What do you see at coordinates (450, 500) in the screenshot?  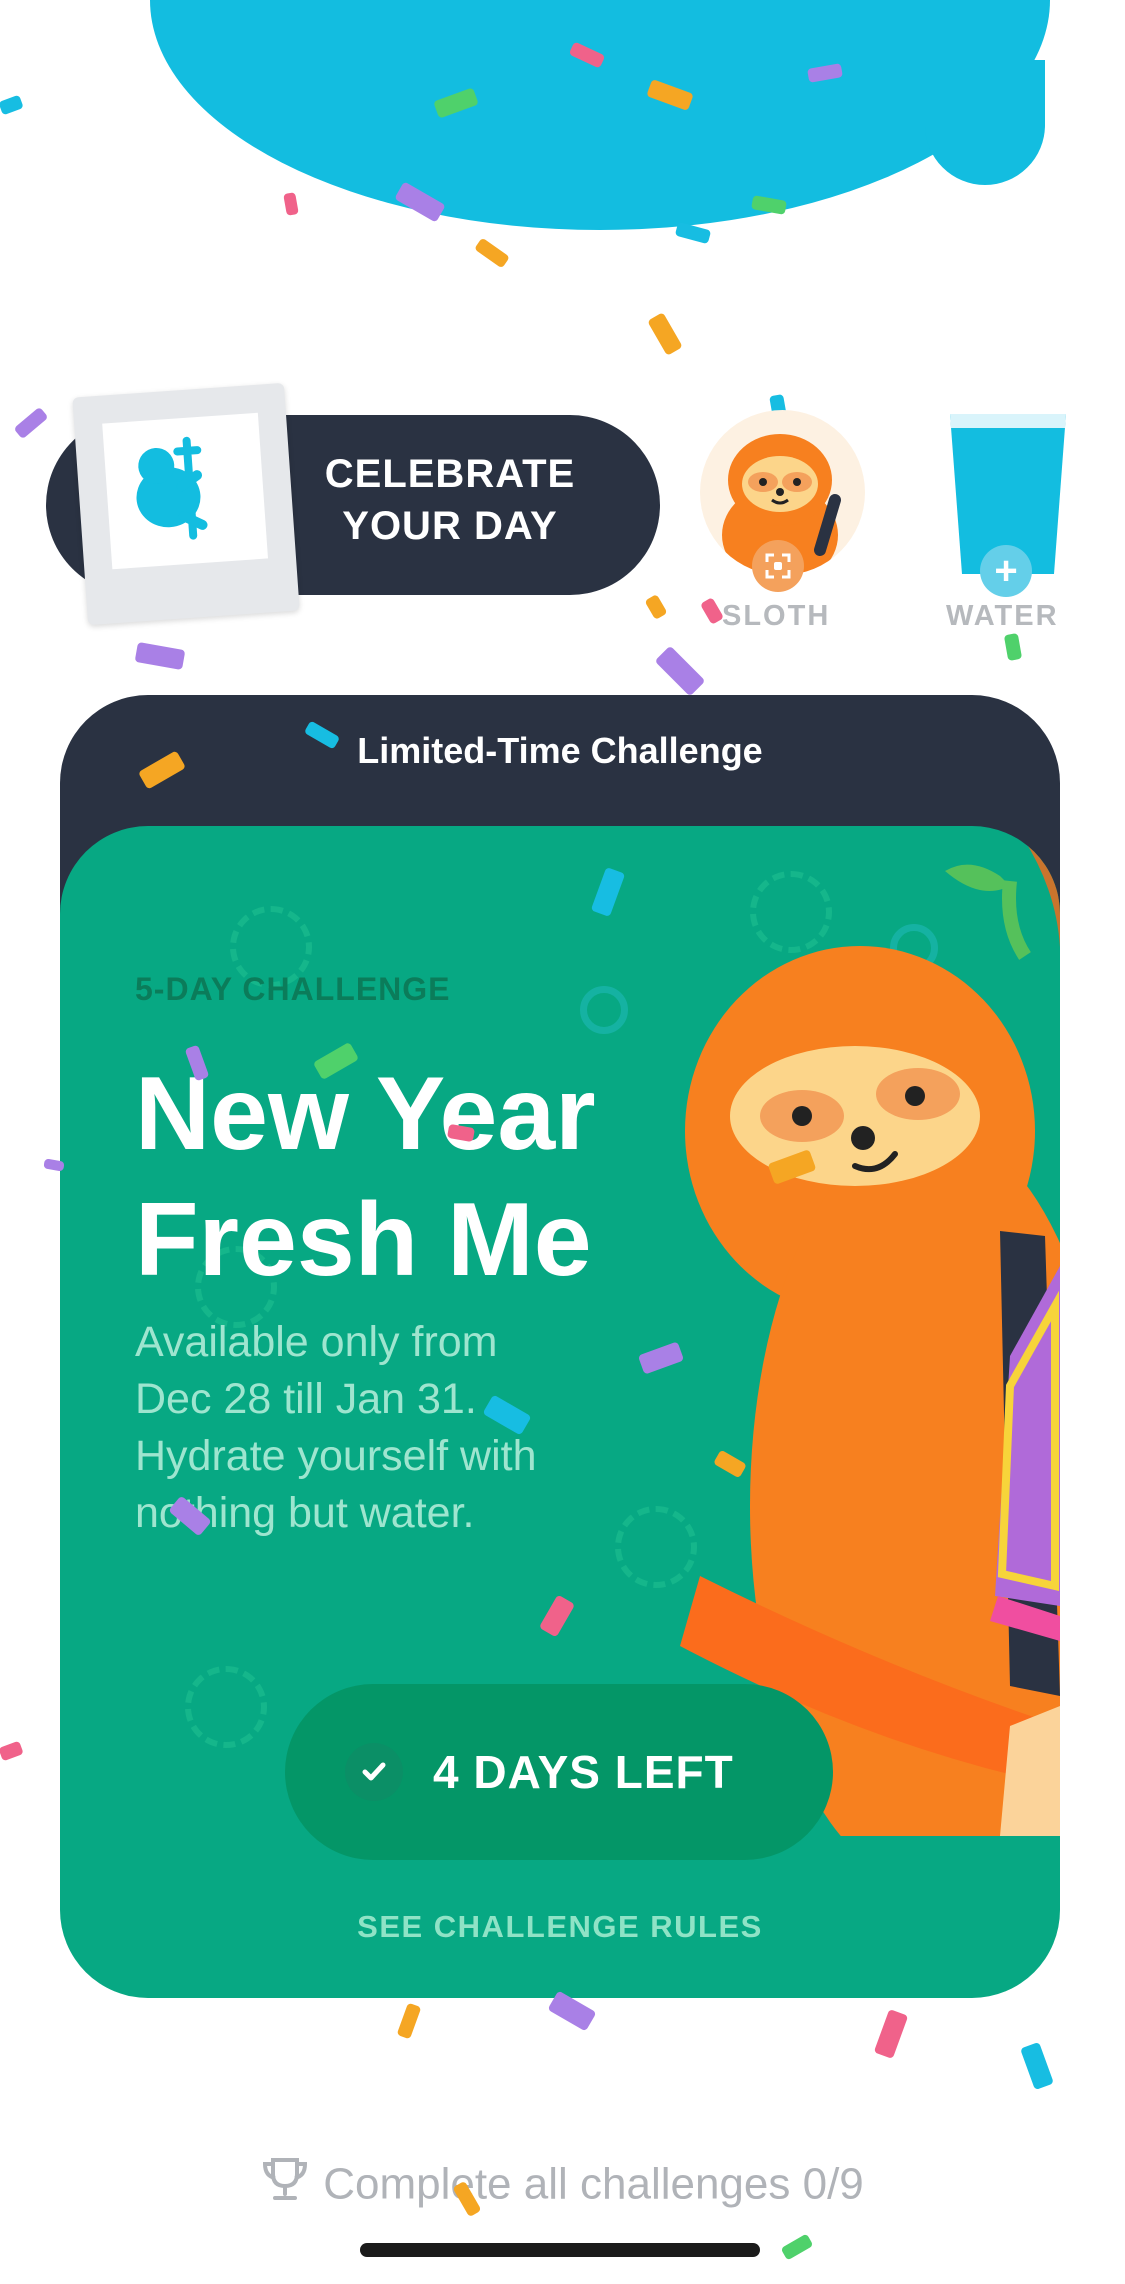 I see `celebrate-label: CELEBRATE YOUR DAY` at bounding box center [450, 500].